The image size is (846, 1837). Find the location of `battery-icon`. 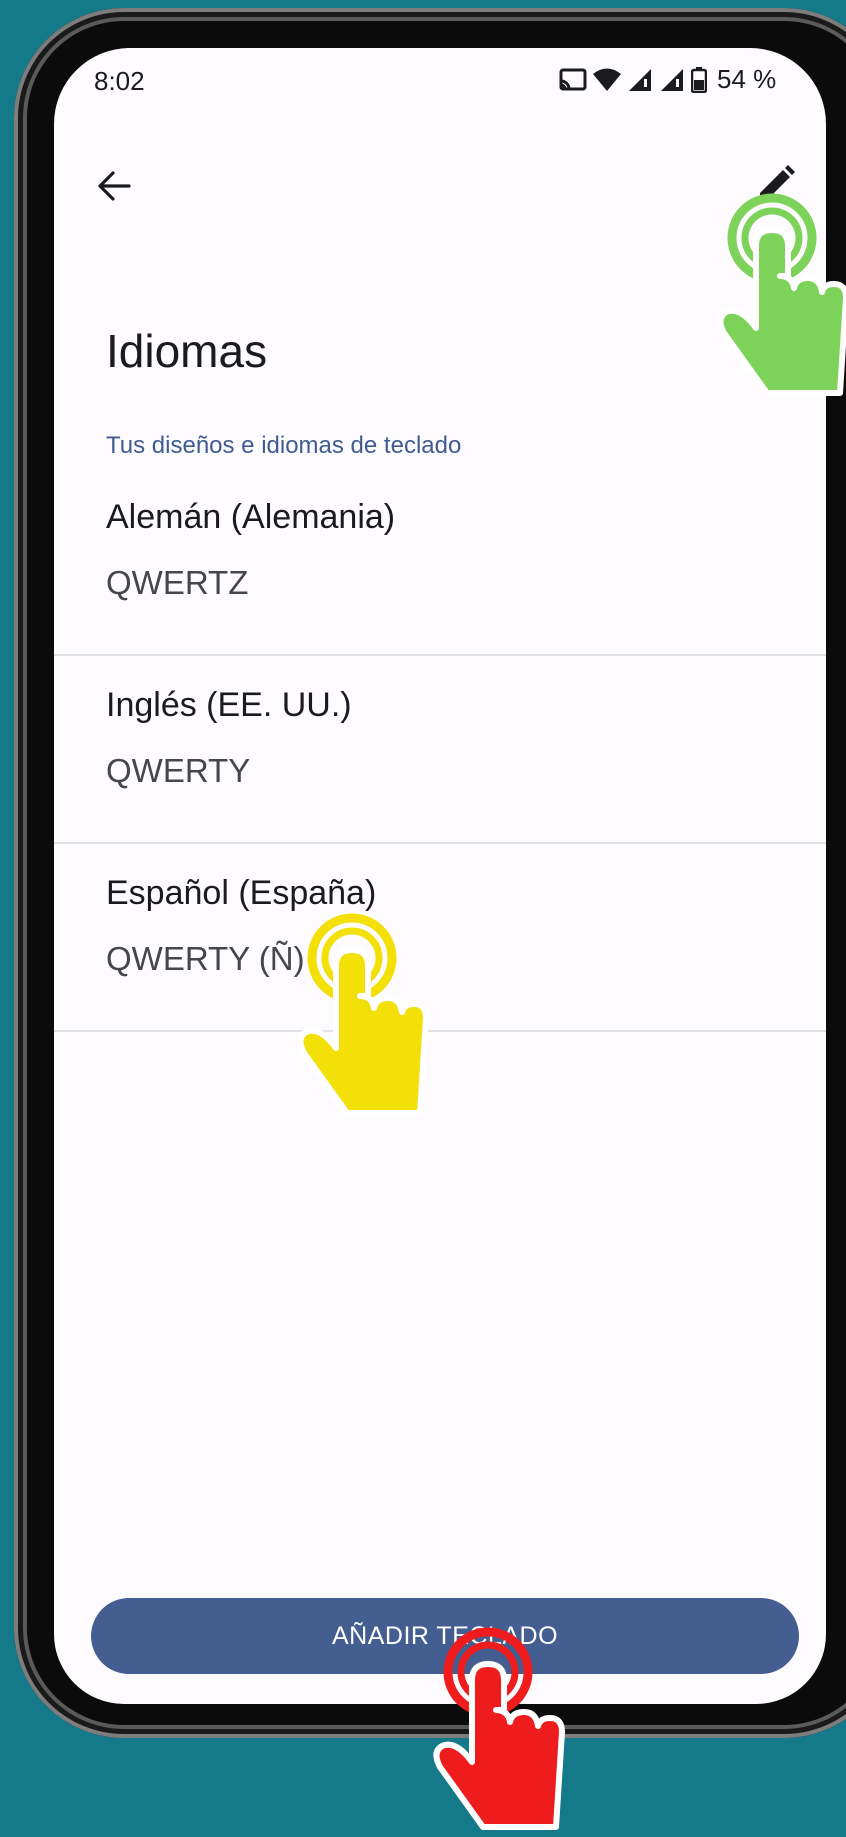

battery-icon is located at coordinates (699, 79).